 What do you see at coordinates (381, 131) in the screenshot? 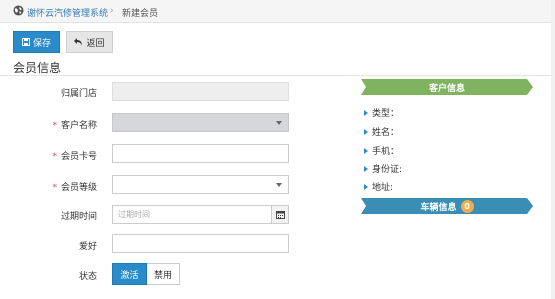
I see `info-row-name: 姓名：` at bounding box center [381, 131].